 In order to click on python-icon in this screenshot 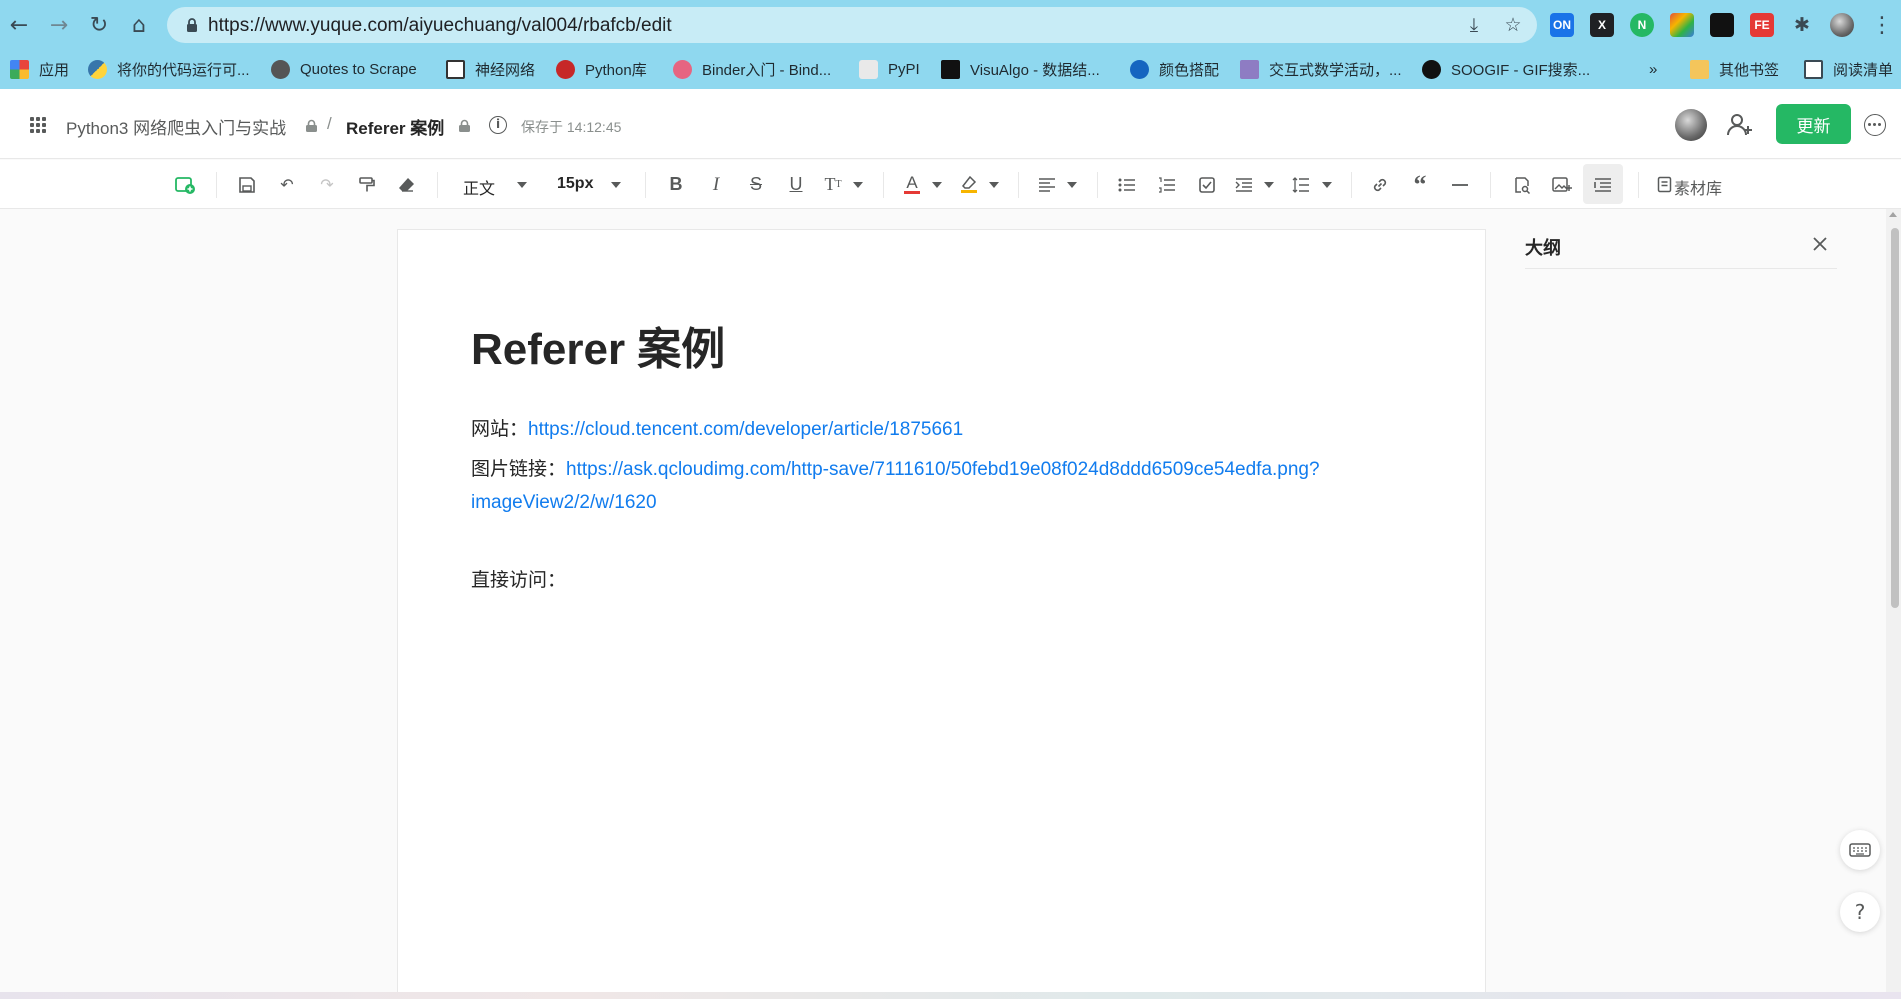, I will do `click(97, 69)`.